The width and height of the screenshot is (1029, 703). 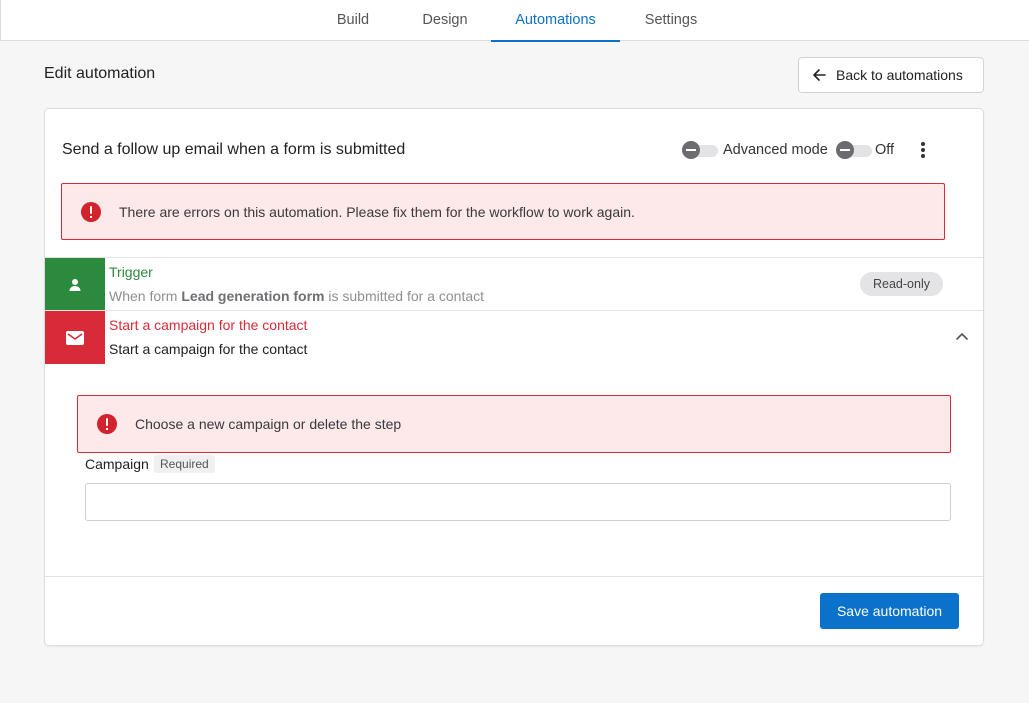 I want to click on advanced-mode-toggle, so click(x=700, y=150).